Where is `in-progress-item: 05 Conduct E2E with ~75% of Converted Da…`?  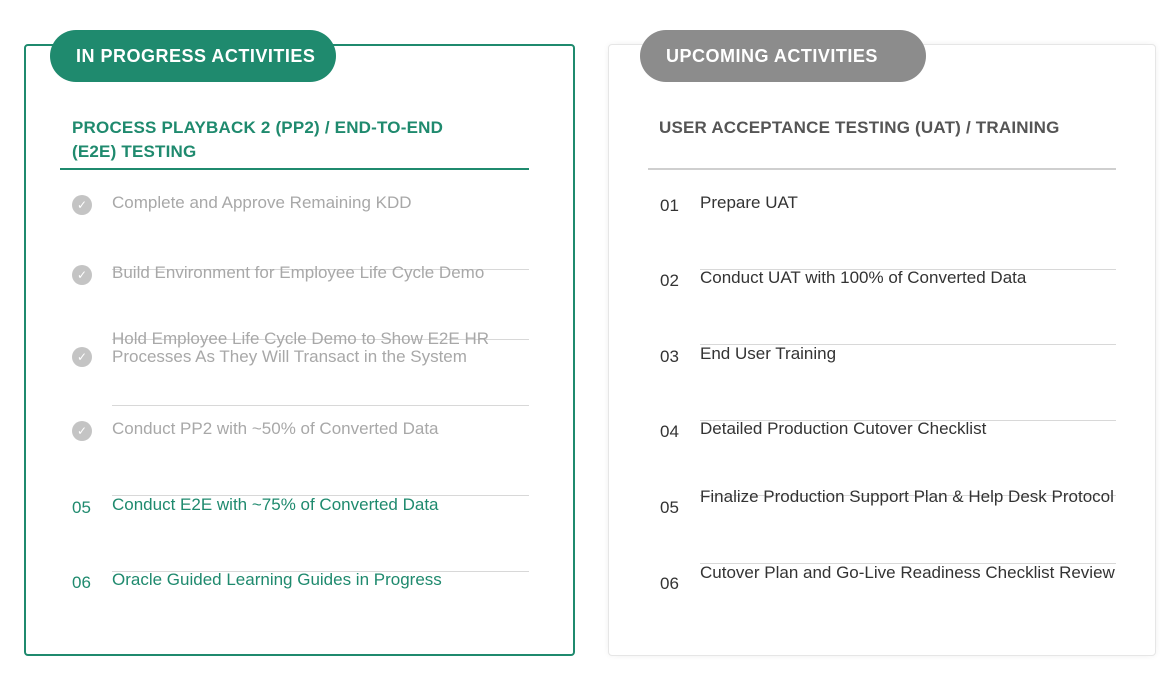
in-progress-item: 05 Conduct E2E with ~75% of Converted Da… is located at coordinates (294, 534).